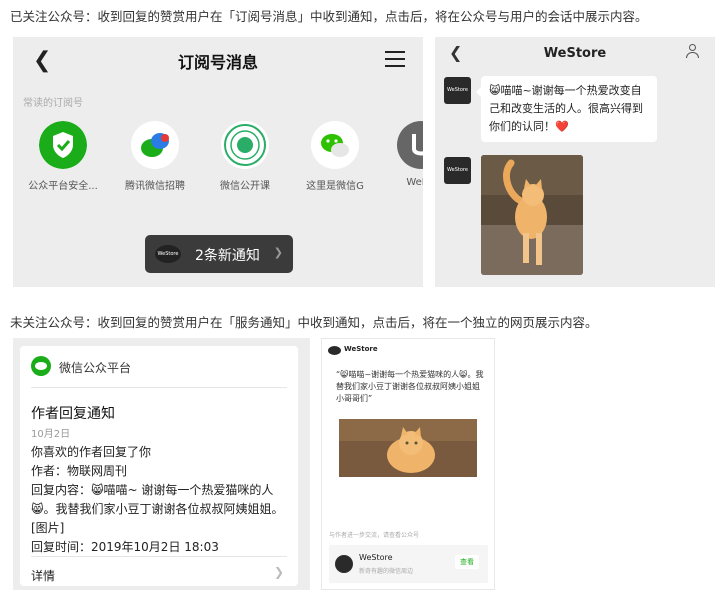  Describe the element at coordinates (155, 186) in the screenshot. I see `account-name: 腾讯微信招聘` at that location.